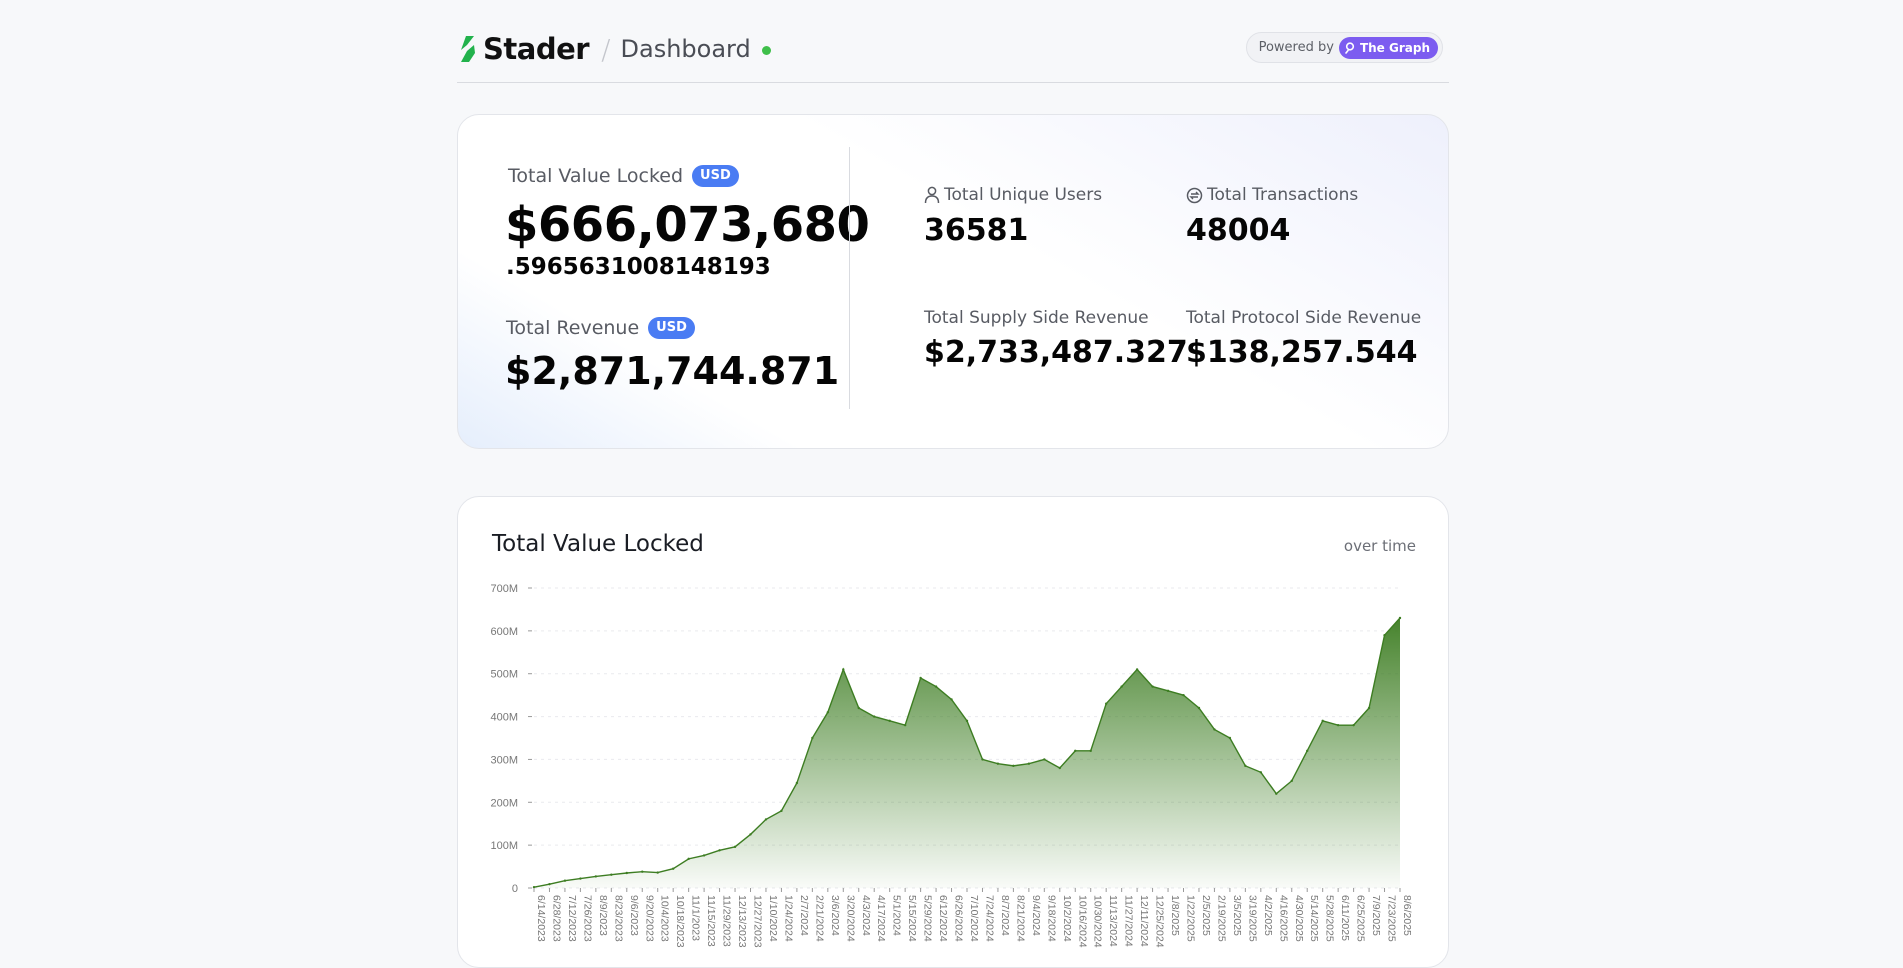 The width and height of the screenshot is (1903, 968). I want to click on y-tick-label: 300M, so click(504, 760).